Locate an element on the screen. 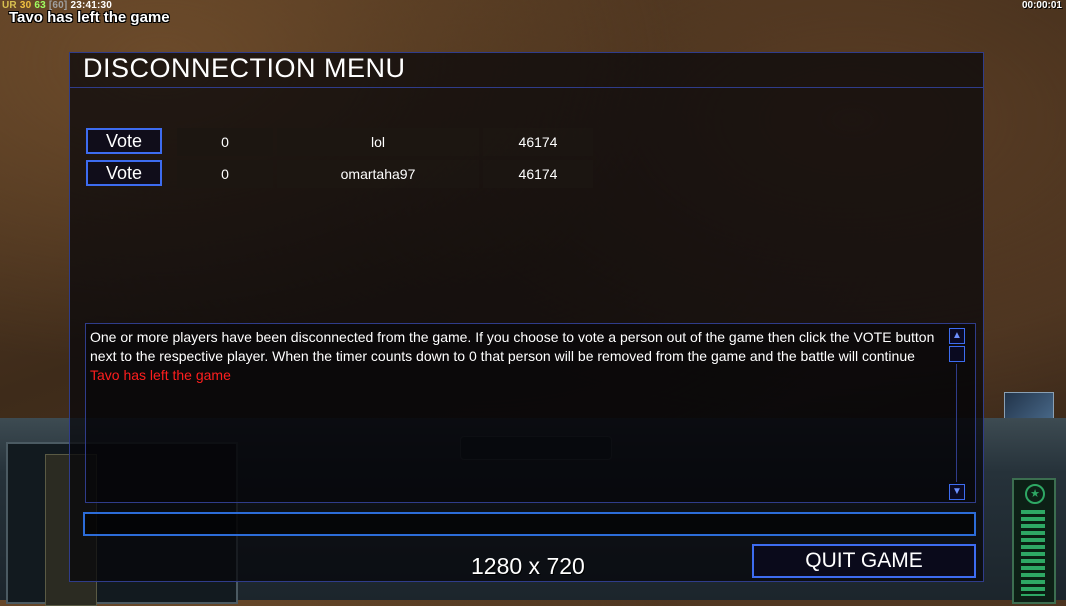 The width and height of the screenshot is (1066, 606). ingame-message: Tavo has left the game is located at coordinates (89, 17).